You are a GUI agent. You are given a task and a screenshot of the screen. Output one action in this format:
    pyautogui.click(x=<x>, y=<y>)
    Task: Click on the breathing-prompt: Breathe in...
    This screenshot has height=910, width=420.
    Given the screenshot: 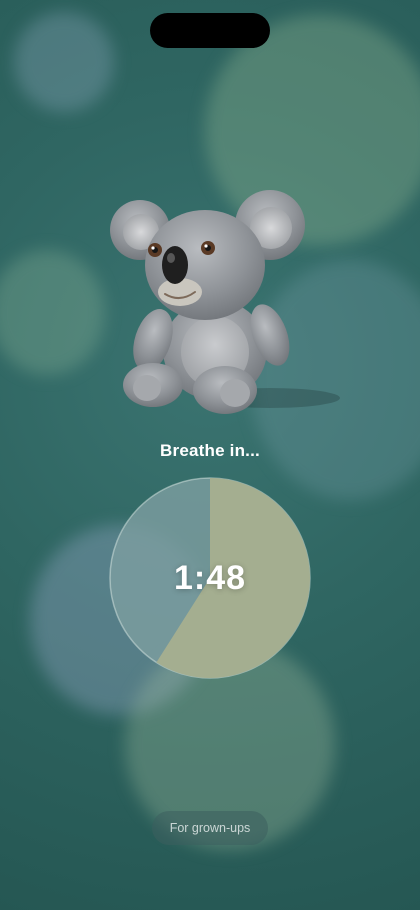 What is the action you would take?
    pyautogui.click(x=210, y=450)
    